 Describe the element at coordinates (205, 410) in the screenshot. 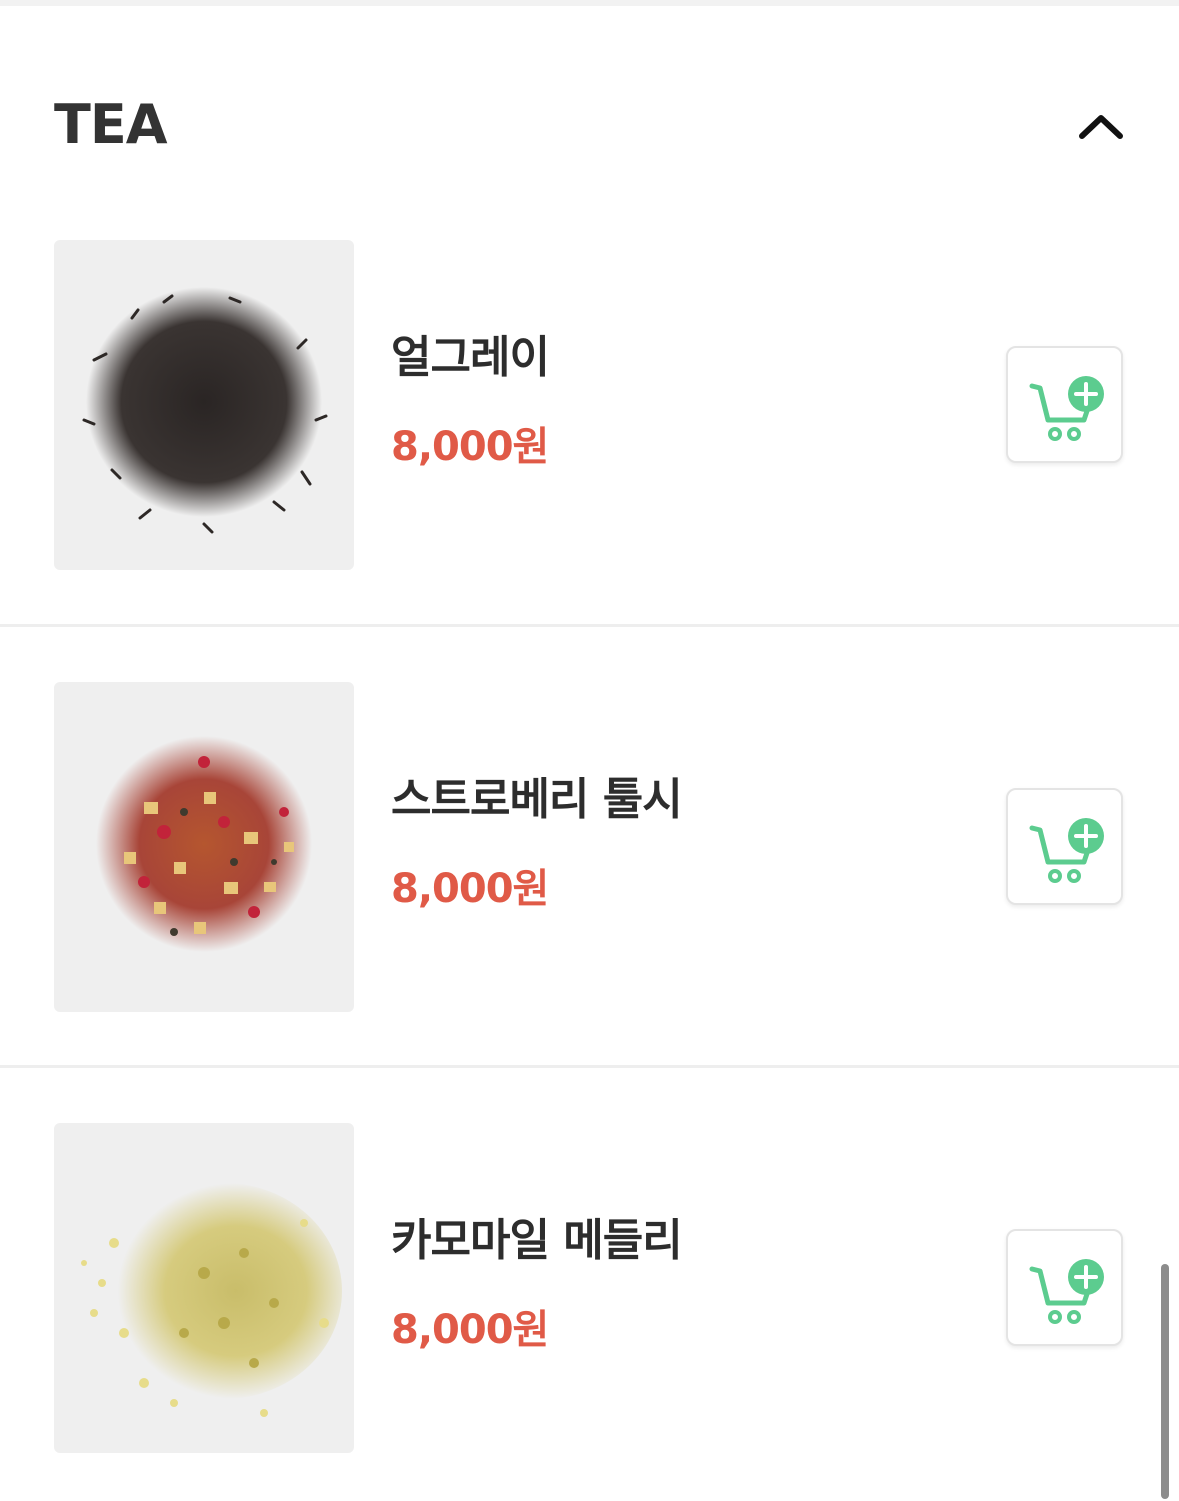

I see `earl-grey-tea-image` at that location.